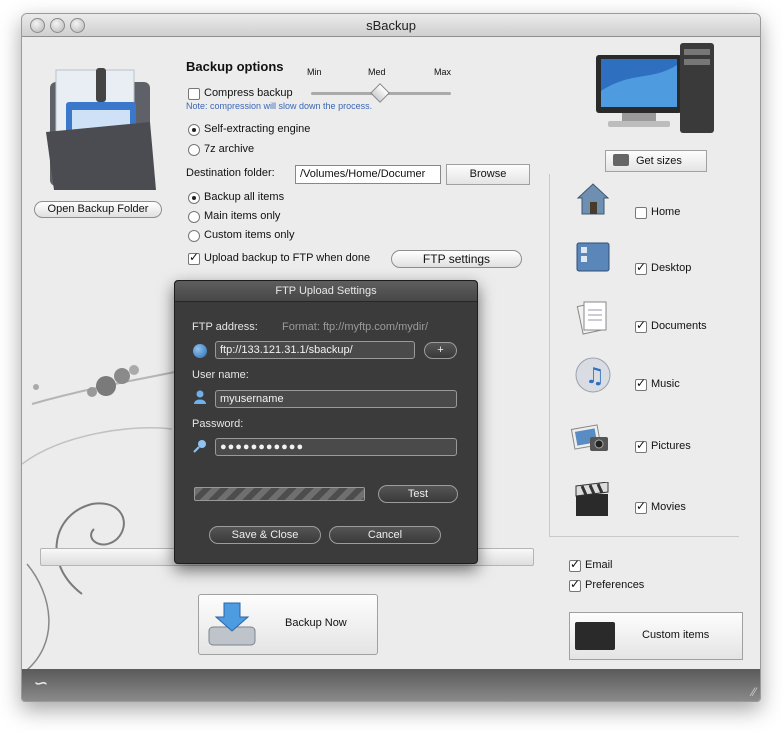 The image size is (783, 732). I want to click on email-label: Email, so click(599, 565).